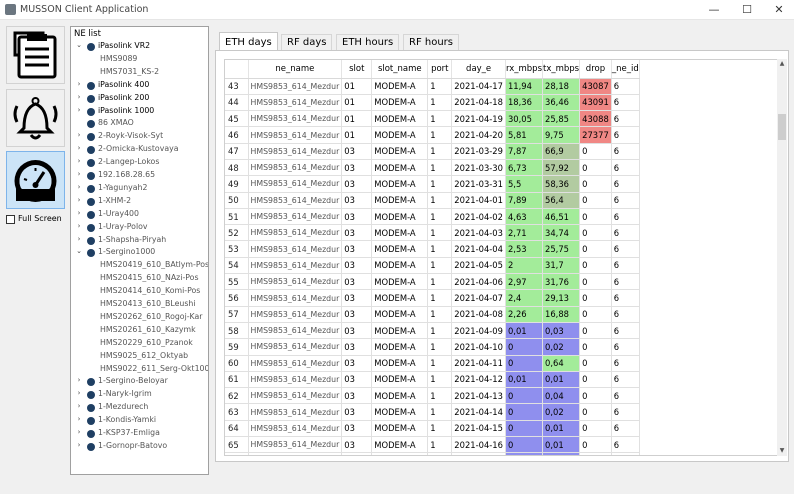  Describe the element at coordinates (139, 163) in the screenshot. I see `tree-group: › 2-Langep-Lokos` at that location.